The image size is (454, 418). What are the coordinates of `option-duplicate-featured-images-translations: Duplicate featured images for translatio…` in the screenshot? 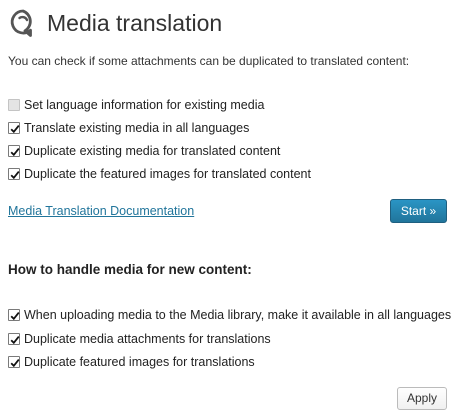 It's located at (131, 362).